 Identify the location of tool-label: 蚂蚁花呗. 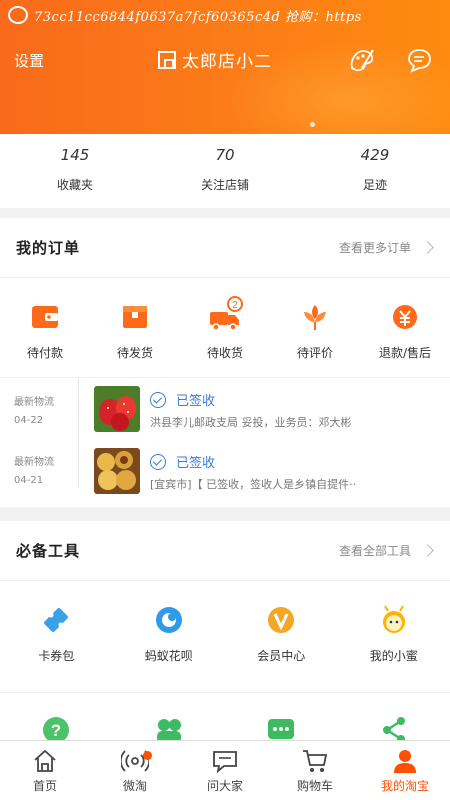
(168, 656).